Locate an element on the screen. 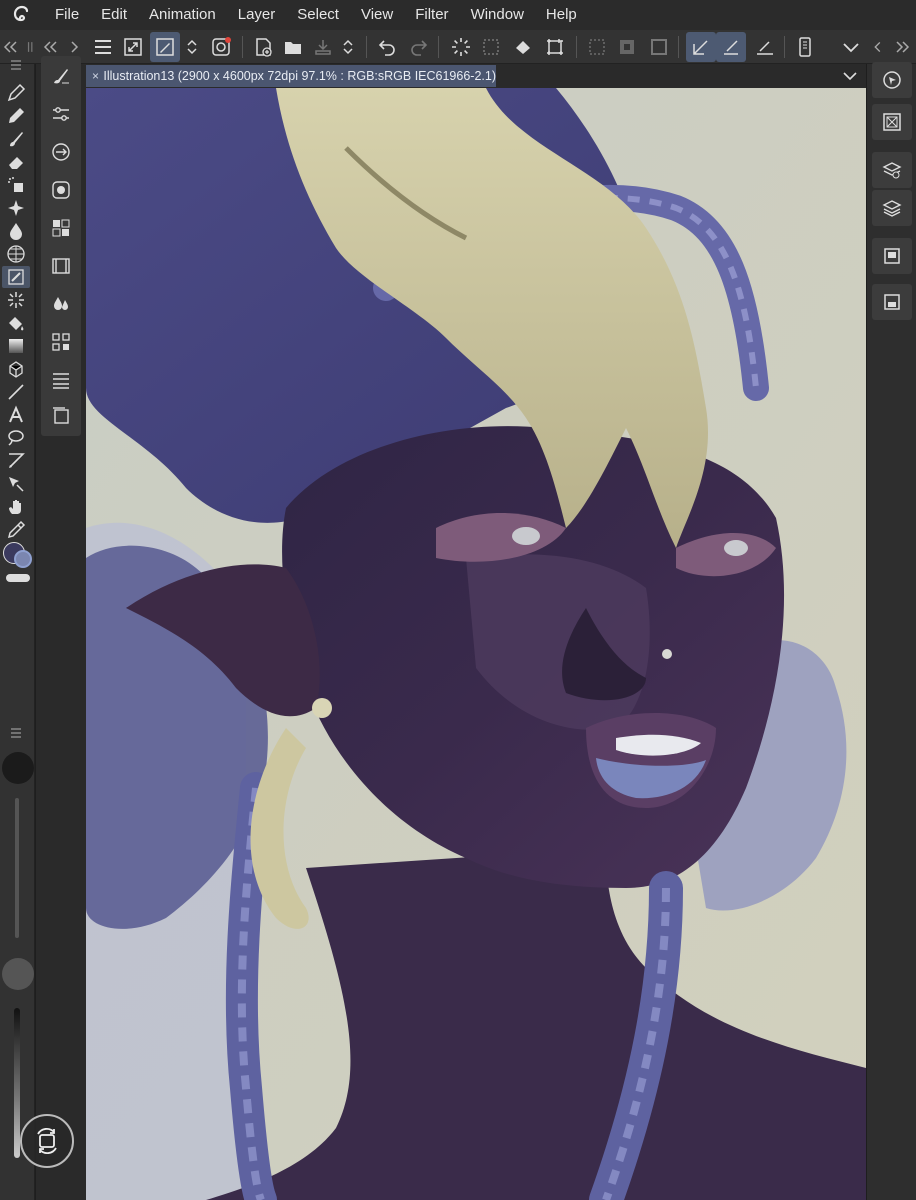 This screenshot has height=1200, width=916. rotate-sync-icon is located at coordinates (47, 1141).